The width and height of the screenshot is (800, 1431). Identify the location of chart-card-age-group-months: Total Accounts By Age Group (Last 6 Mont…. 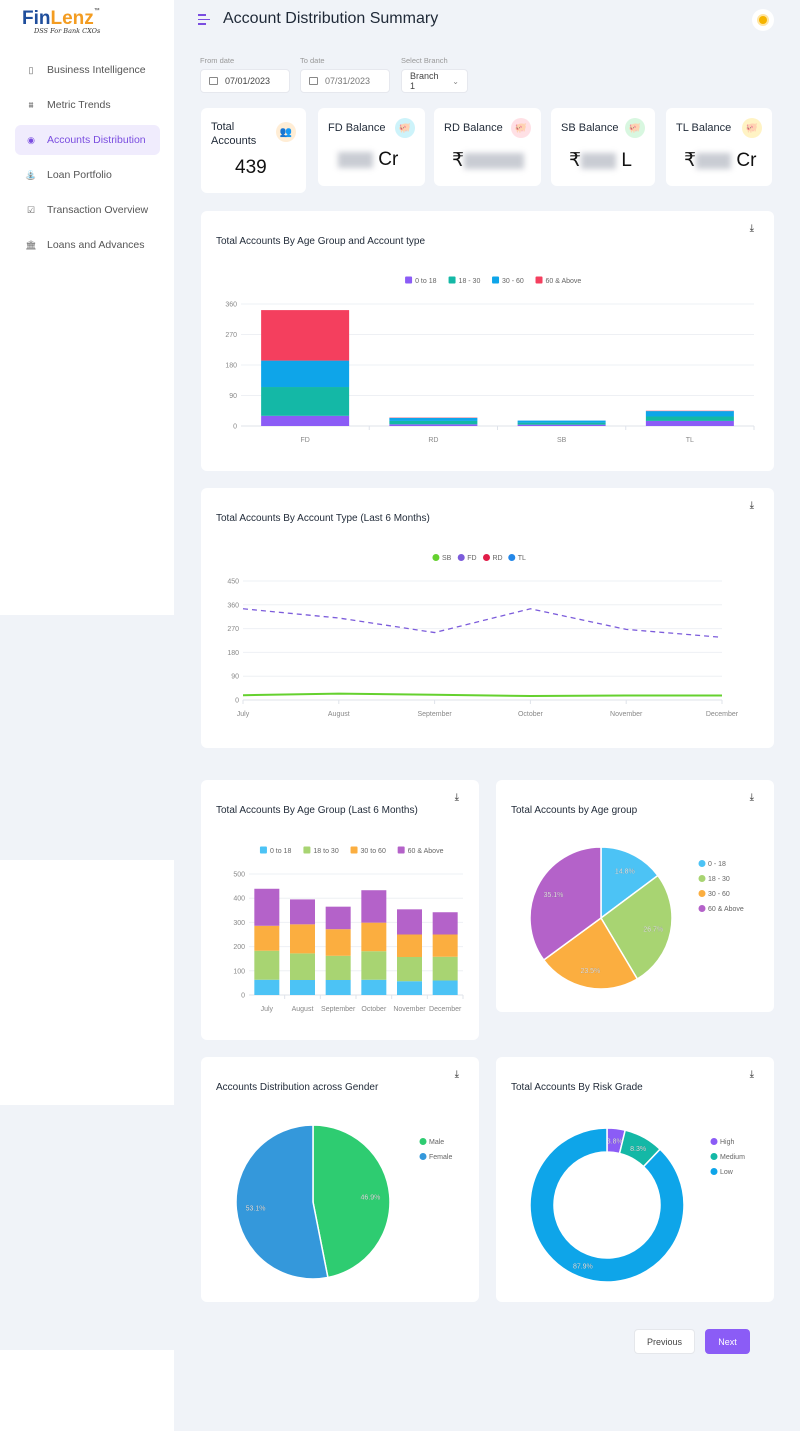
(340, 910).